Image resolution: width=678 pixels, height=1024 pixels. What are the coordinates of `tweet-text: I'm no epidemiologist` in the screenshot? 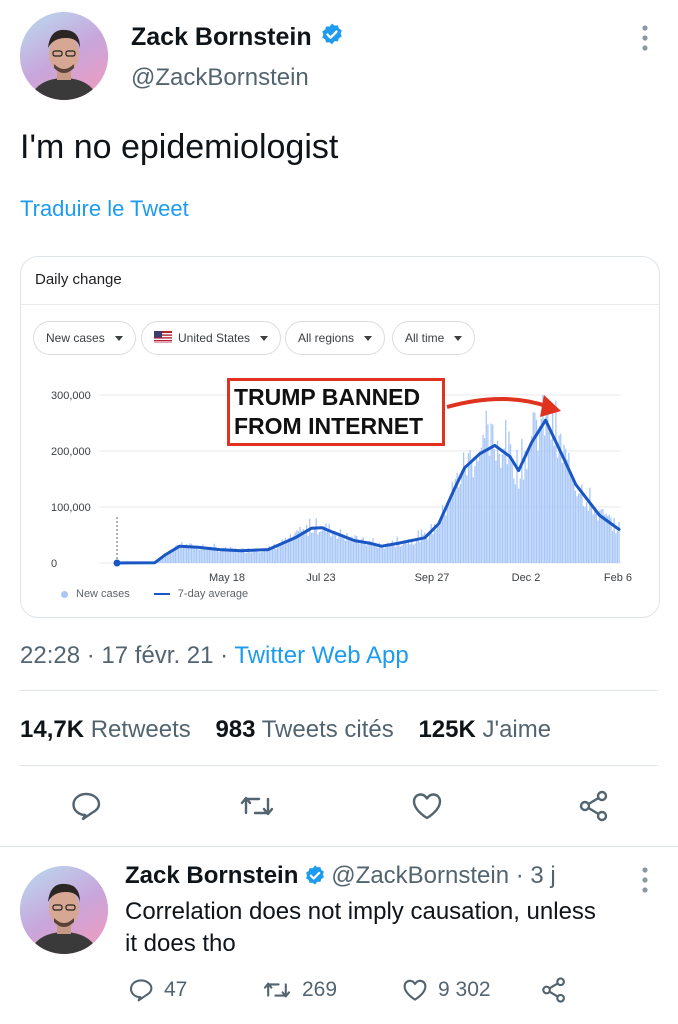 It's located at (179, 147).